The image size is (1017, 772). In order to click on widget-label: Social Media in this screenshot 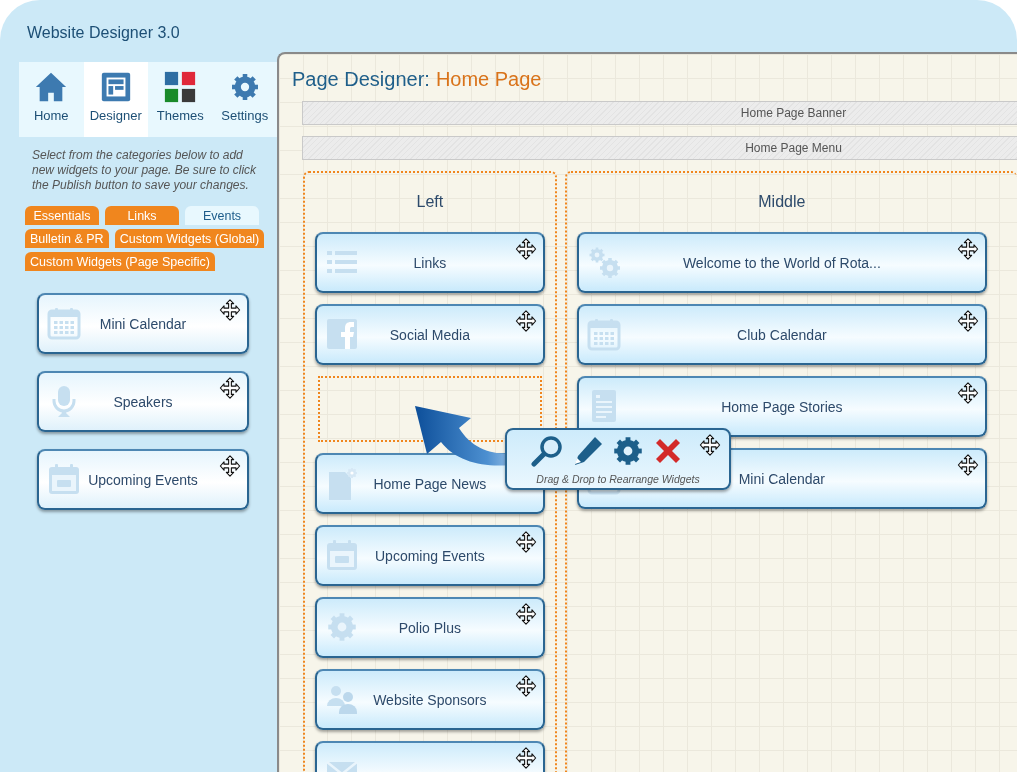, I will do `click(429, 334)`.